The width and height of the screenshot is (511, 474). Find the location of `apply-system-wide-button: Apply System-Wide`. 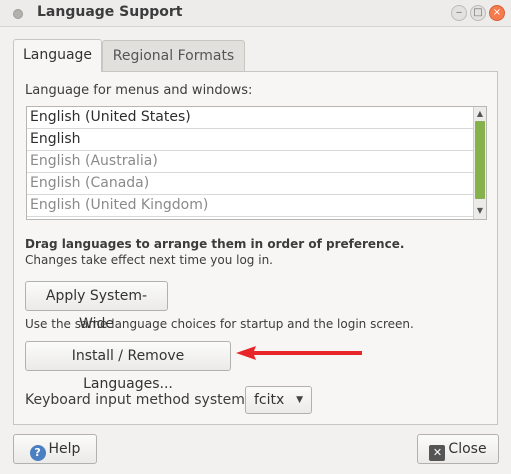

apply-system-wide-button: Apply System-Wide is located at coordinates (96, 306).